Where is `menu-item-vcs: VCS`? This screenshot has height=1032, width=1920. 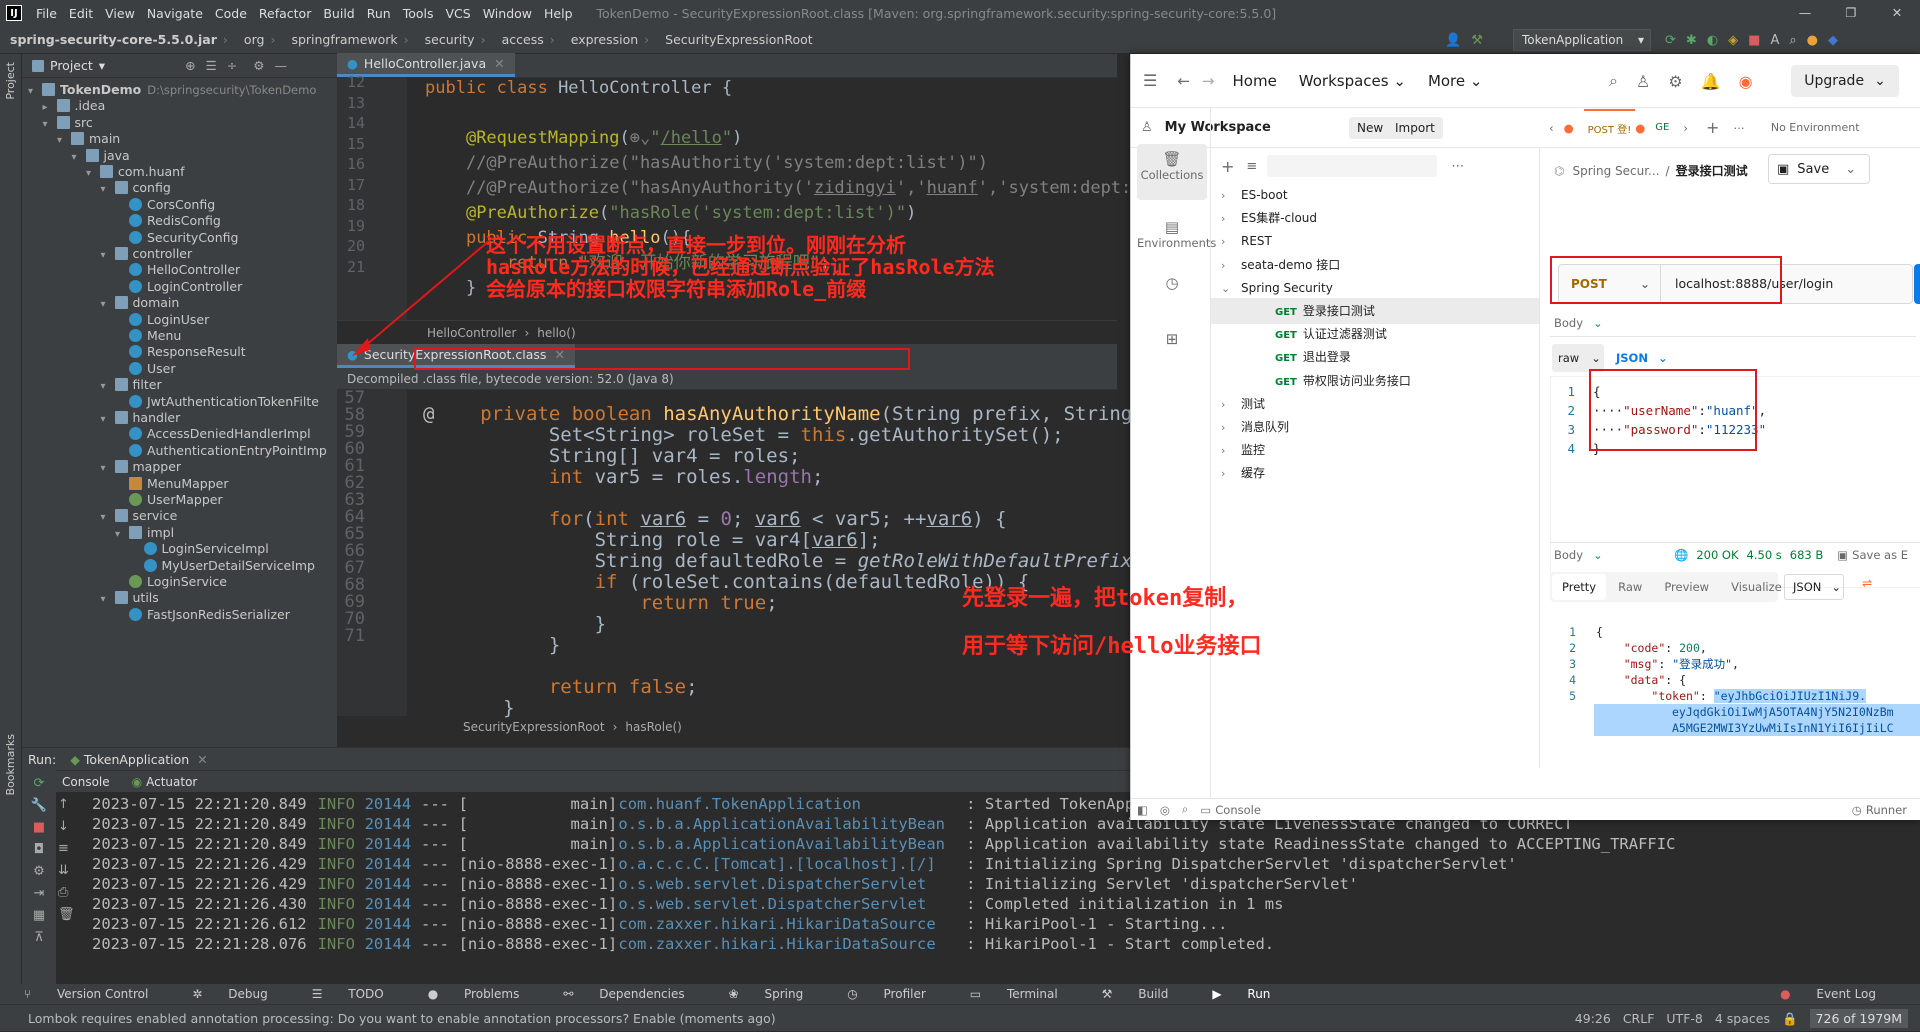
menu-item-vcs: VCS is located at coordinates (458, 13).